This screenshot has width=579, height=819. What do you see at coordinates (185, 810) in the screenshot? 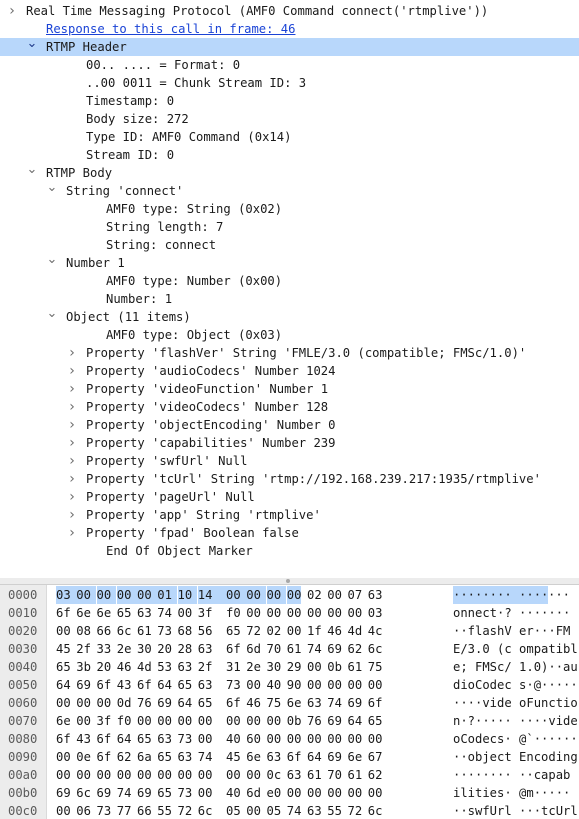
I see `hex-byte: 72` at bounding box center [185, 810].